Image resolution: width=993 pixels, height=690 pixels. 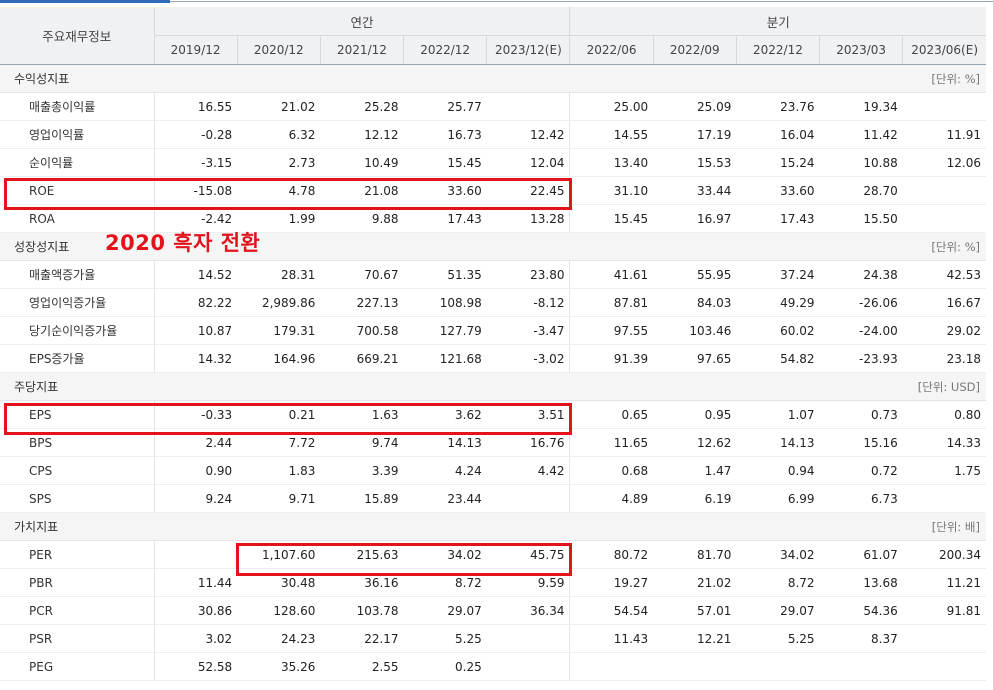 I want to click on value-cell: 25.00, so click(x=611, y=106).